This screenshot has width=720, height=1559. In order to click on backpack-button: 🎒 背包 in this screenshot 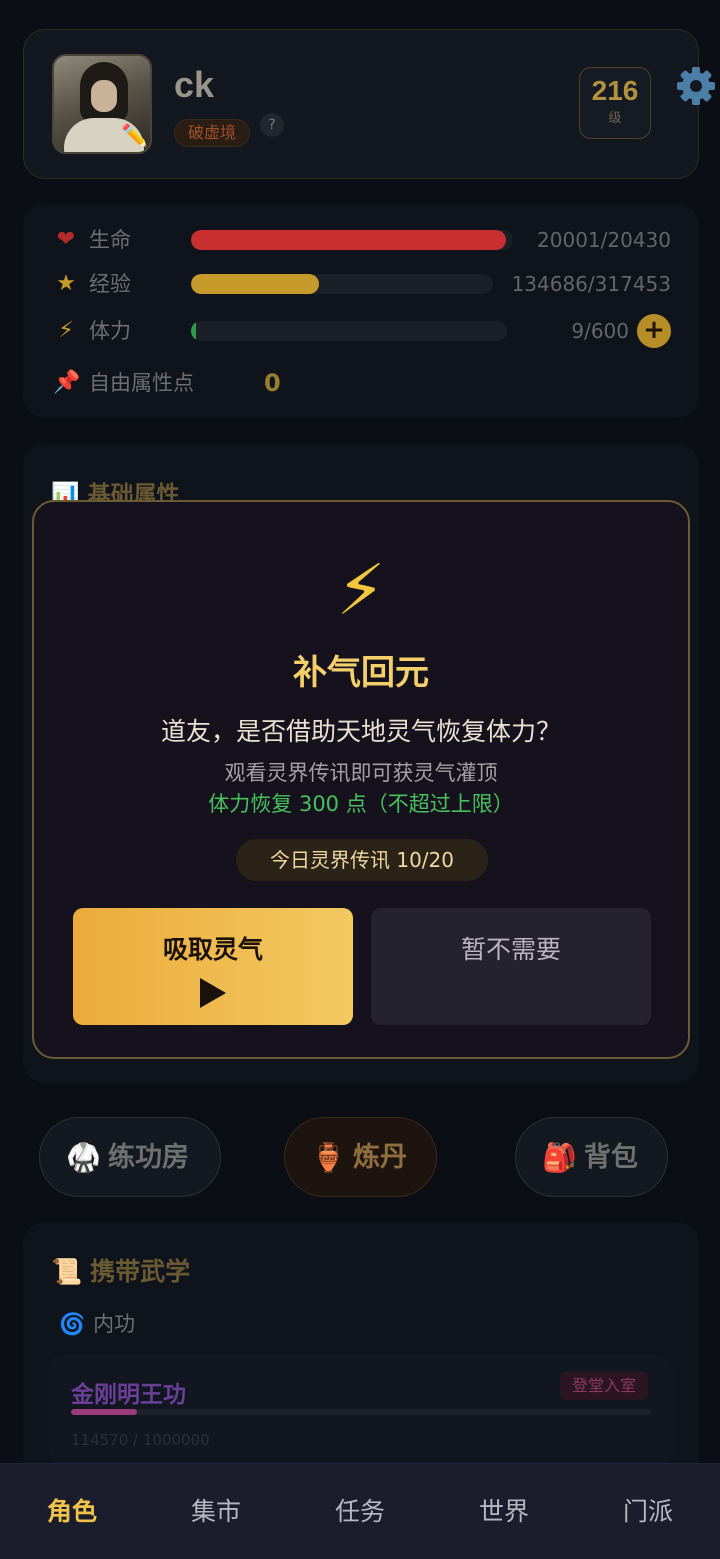, I will do `click(591, 1157)`.